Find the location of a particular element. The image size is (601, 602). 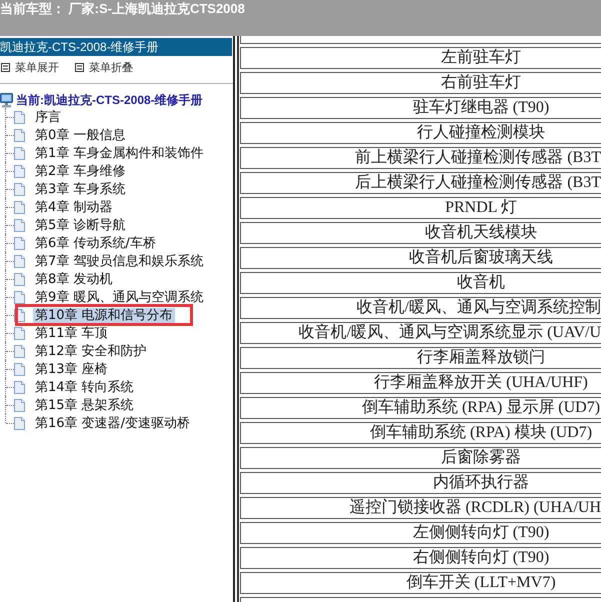

tree-item: 第11章 车顶 is located at coordinates (71, 333).